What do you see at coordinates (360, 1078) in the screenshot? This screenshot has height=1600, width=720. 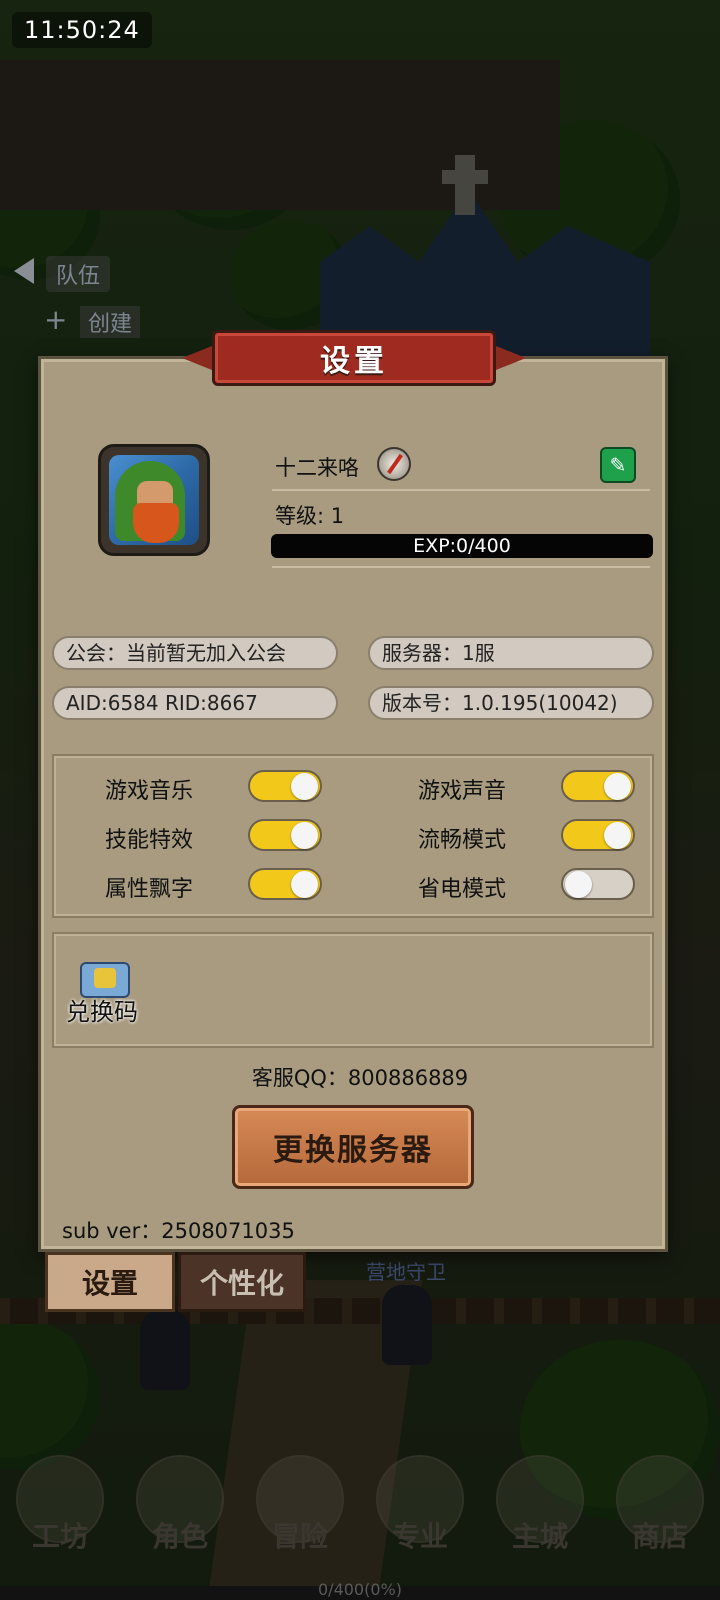 I see `support-qq: 客服QQ：800886889` at bounding box center [360, 1078].